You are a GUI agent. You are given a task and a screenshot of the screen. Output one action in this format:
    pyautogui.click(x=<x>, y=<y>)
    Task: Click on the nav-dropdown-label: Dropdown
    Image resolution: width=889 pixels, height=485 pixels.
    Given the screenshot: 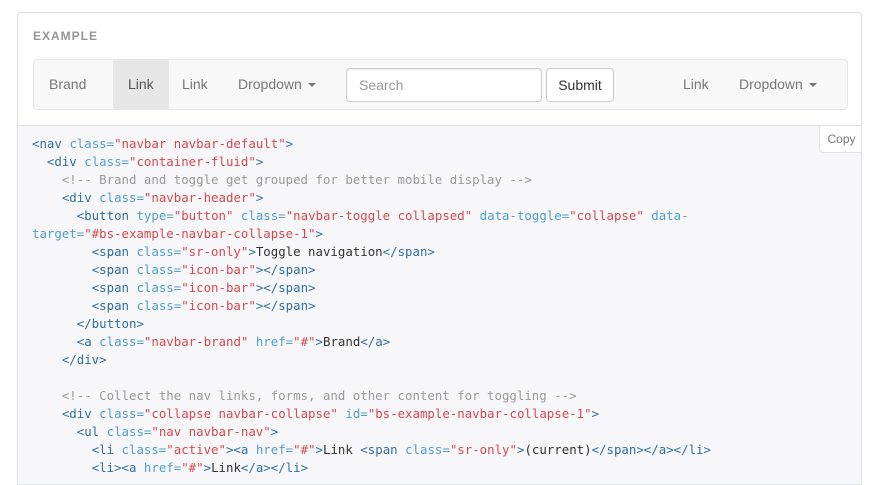 What is the action you would take?
    pyautogui.click(x=270, y=84)
    